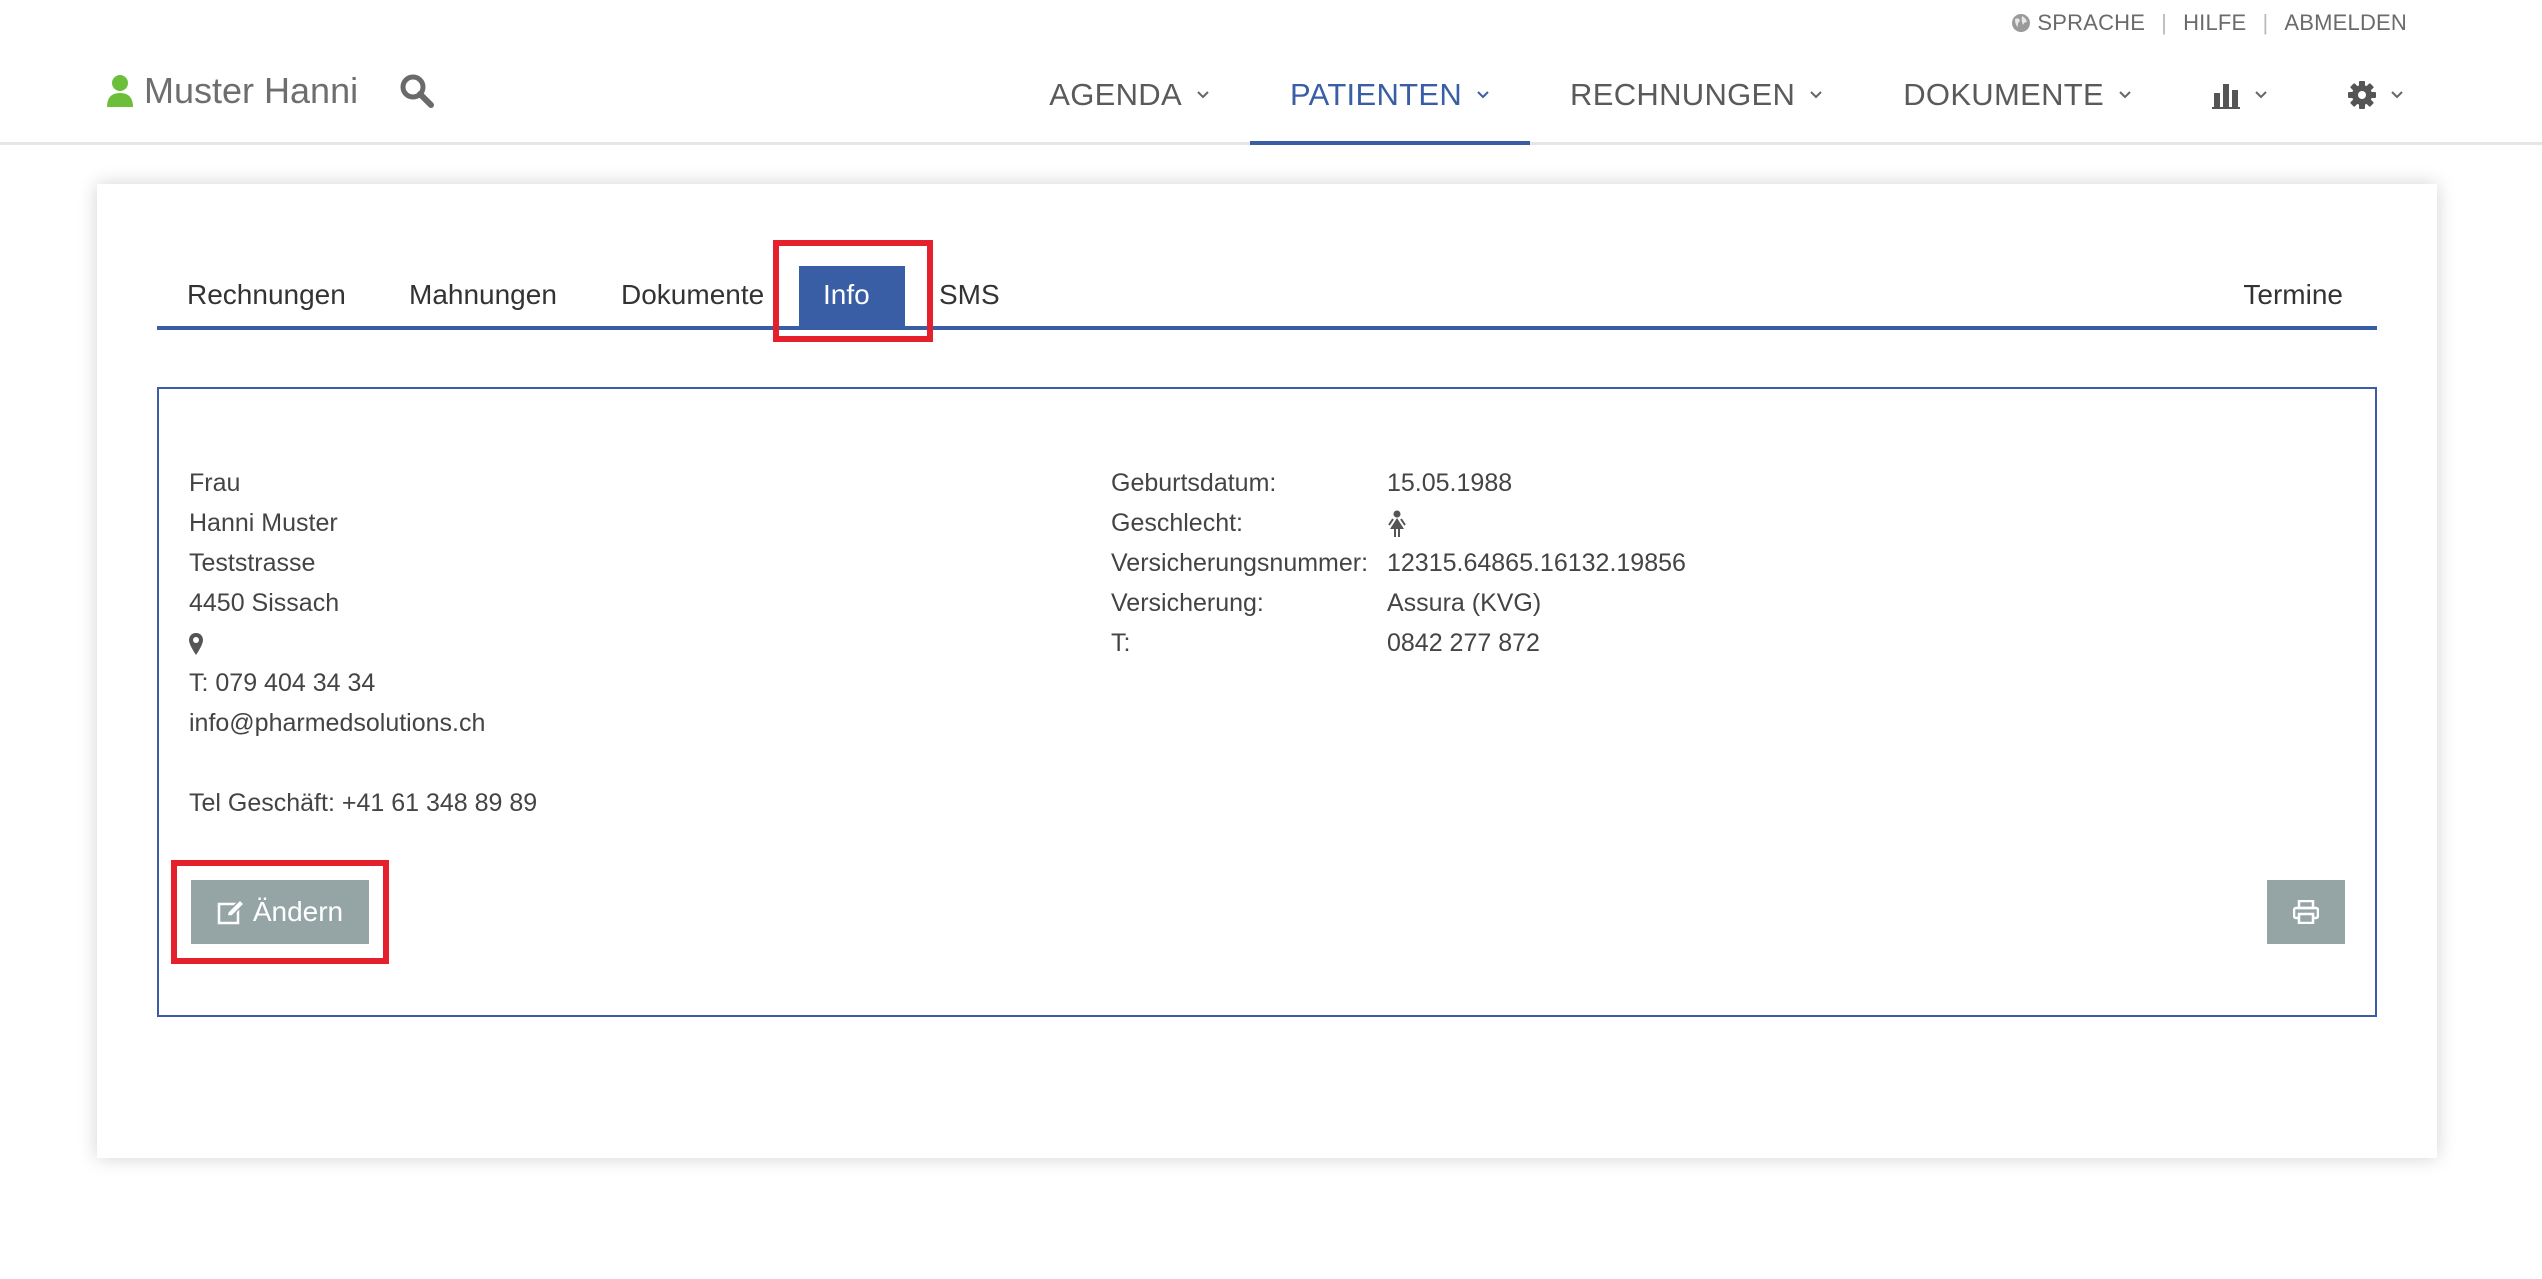 This screenshot has width=2542, height=1279. What do you see at coordinates (251, 90) in the screenshot?
I see `user-name: Muster Hanni` at bounding box center [251, 90].